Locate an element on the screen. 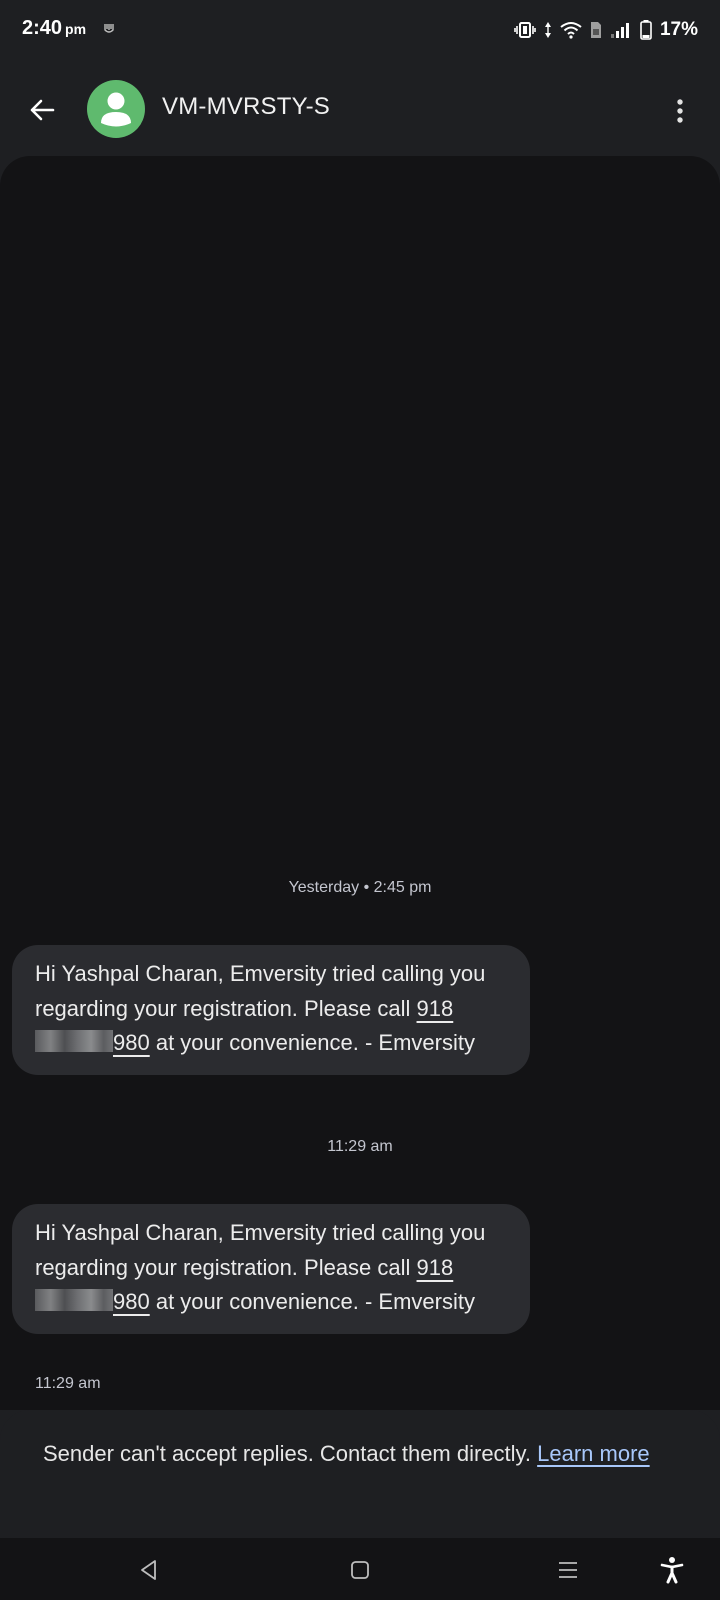  status-time: 2:40 pm is located at coordinates (54, 28).